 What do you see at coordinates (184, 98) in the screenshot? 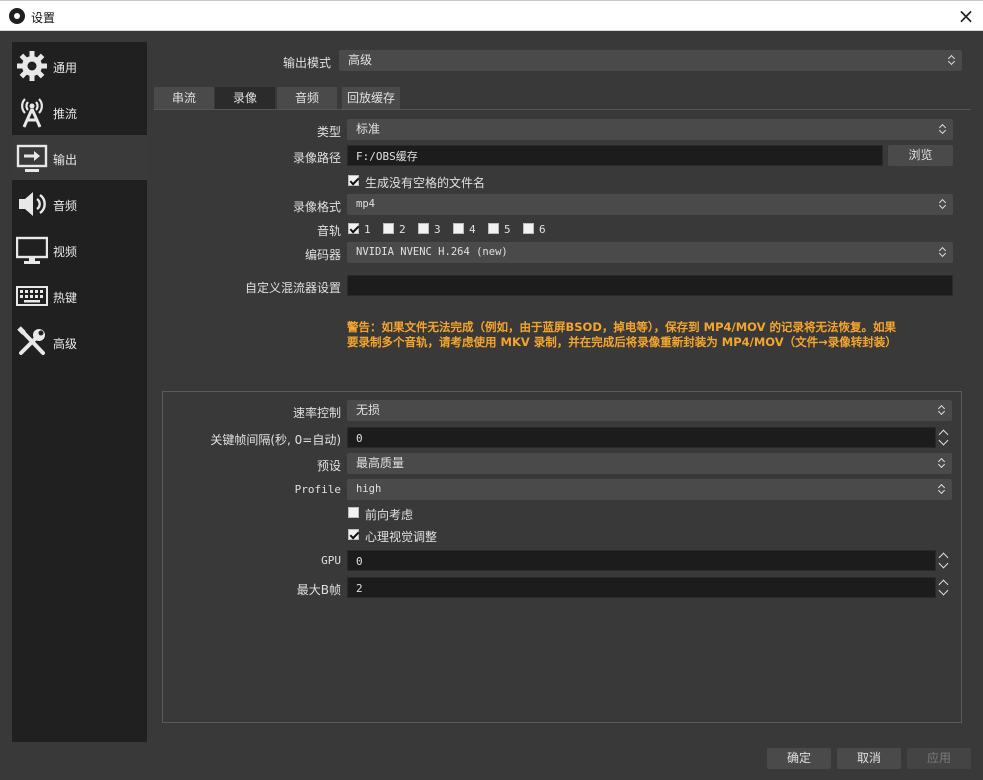
I see `tab-stream: 串流` at bounding box center [184, 98].